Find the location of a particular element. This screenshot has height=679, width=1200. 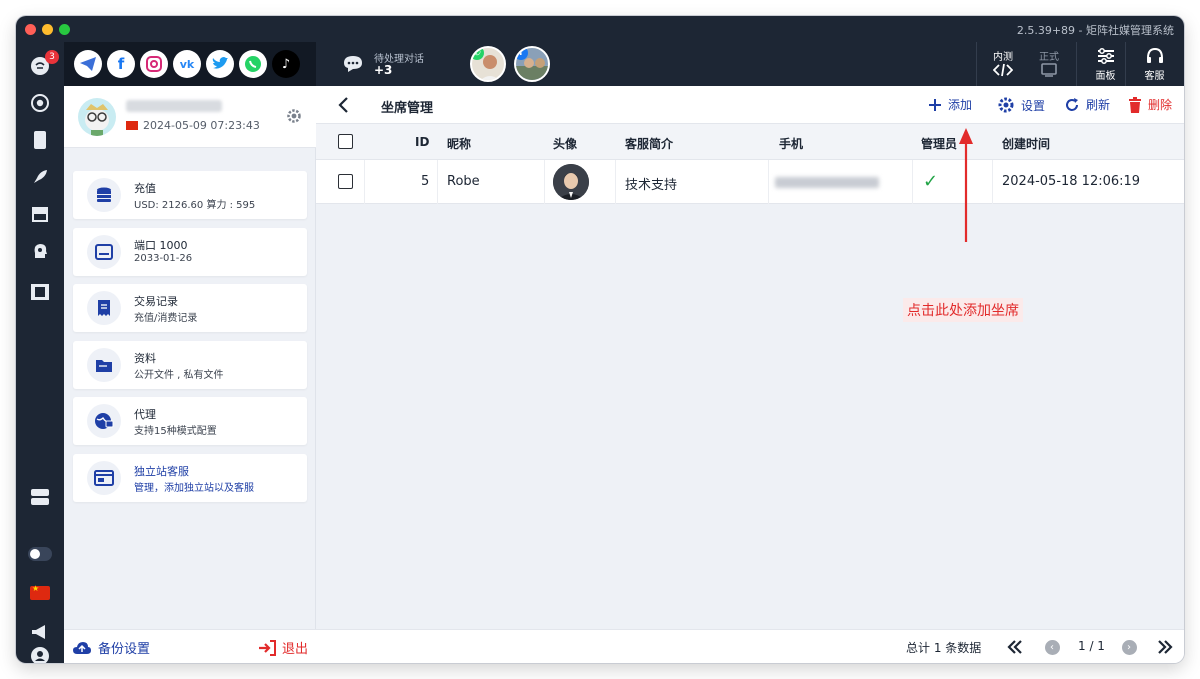

page-indicator: 1 / 1 is located at coordinates (1091, 646).